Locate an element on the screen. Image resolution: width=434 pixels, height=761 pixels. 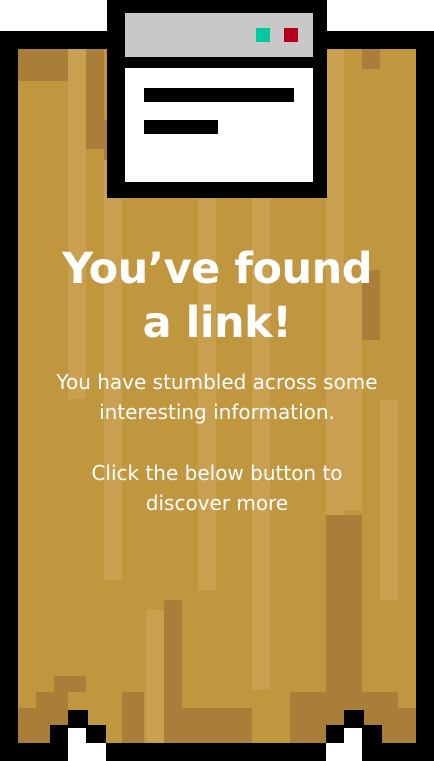
card-title-line: You’ve found is located at coordinates (217, 269).